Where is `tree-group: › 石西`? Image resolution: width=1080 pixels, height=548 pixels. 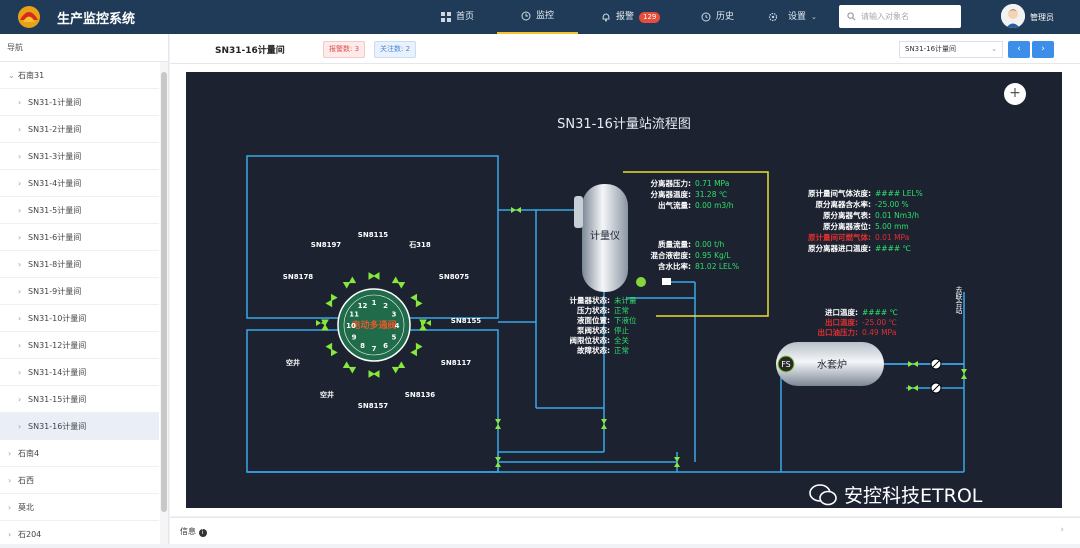 tree-group: › 石西 is located at coordinates (79, 480).